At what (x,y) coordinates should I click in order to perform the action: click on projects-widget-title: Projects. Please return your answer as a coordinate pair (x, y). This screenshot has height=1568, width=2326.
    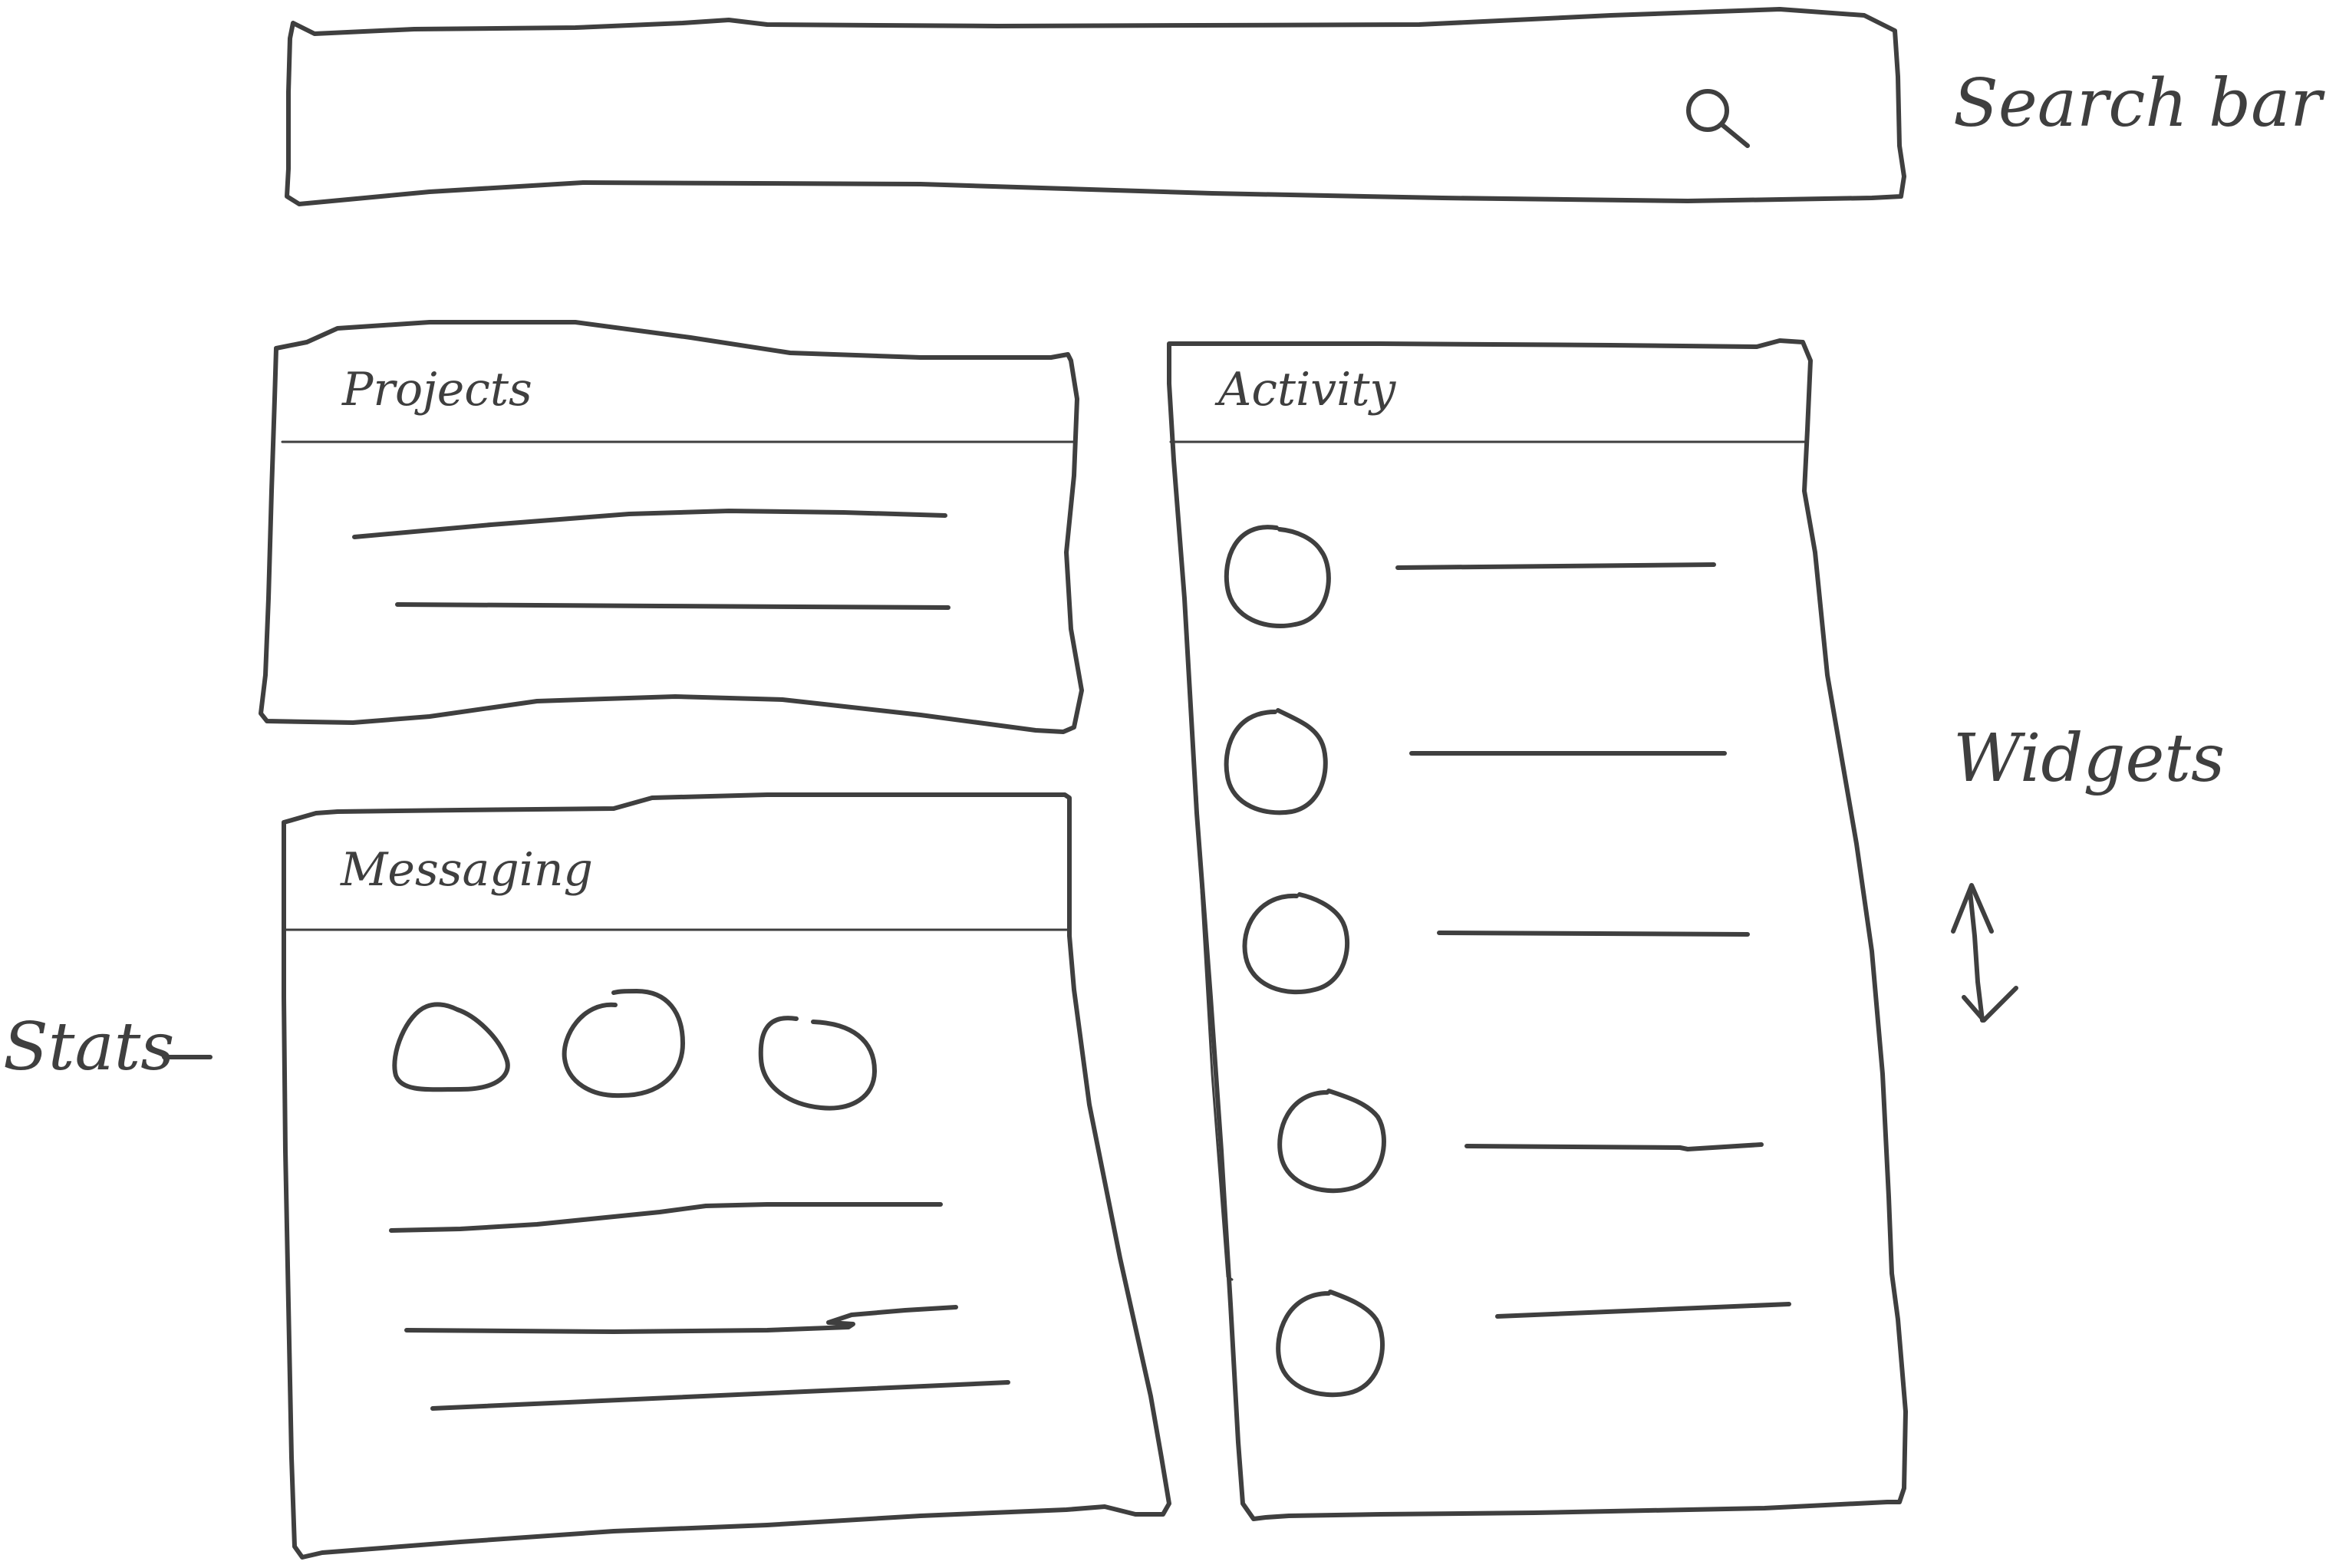
    Looking at the image, I should click on (437, 390).